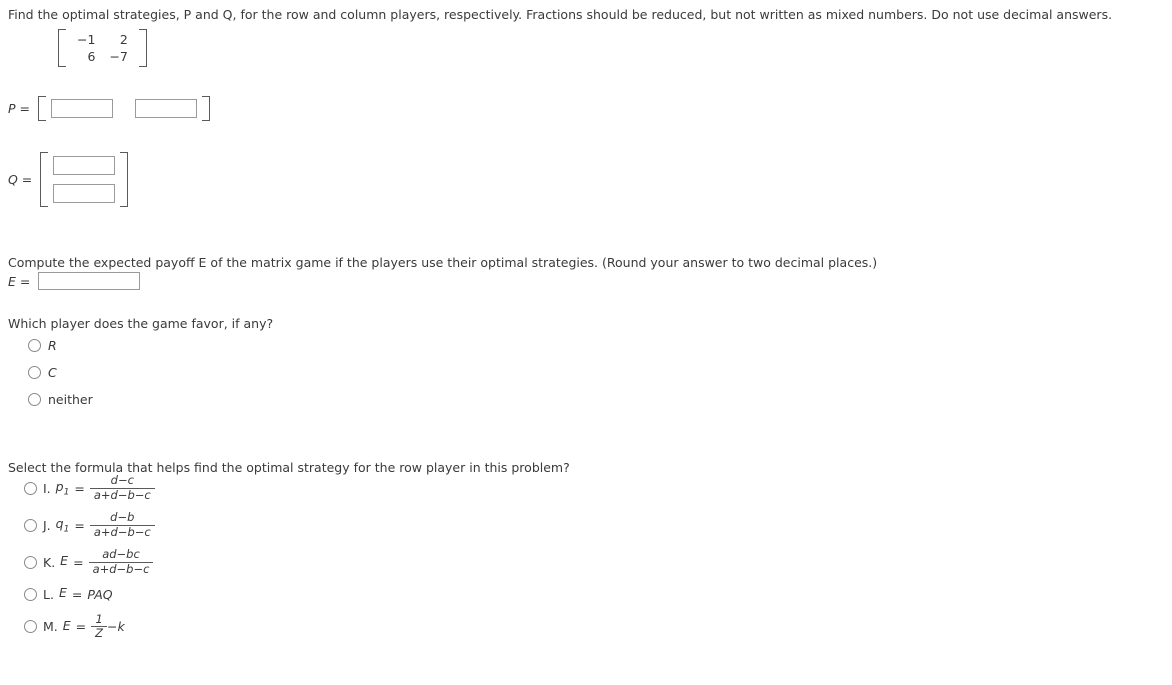 This screenshot has height=685, width=1172. I want to click on formula-option-lhs: q1, so click(63, 525).